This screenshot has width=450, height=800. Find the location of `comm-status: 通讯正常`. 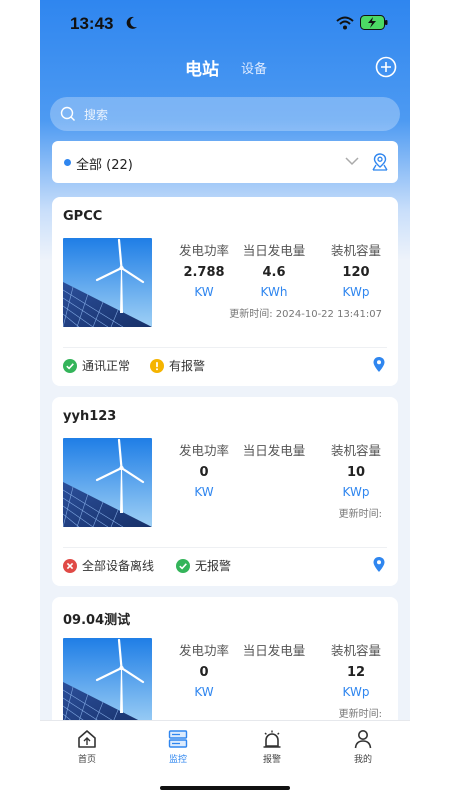

comm-status: 通讯正常 is located at coordinates (96, 365).